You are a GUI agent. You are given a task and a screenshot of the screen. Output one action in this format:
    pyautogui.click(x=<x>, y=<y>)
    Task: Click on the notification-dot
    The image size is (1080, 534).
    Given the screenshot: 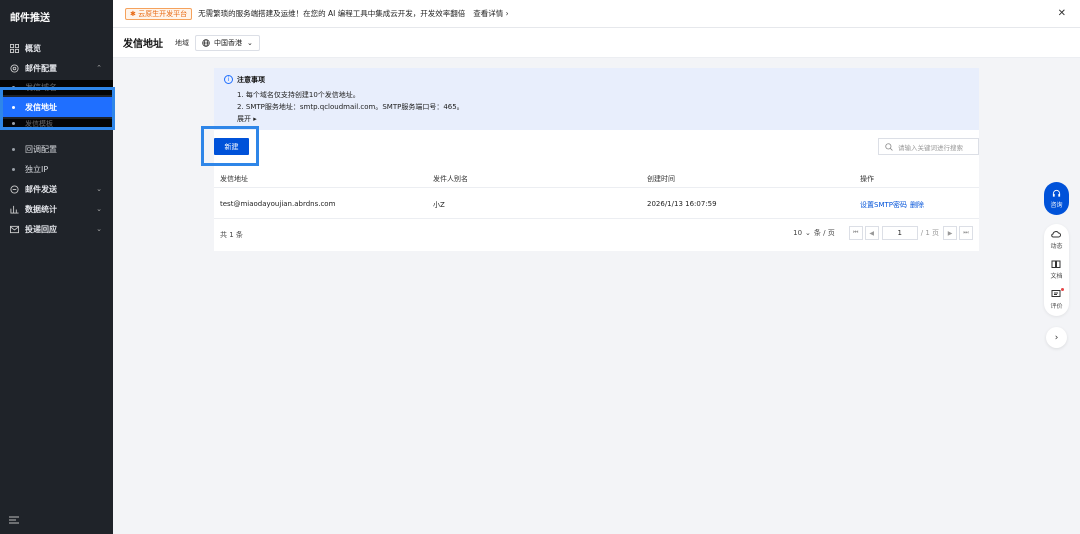 What is the action you would take?
    pyautogui.click(x=1062, y=289)
    